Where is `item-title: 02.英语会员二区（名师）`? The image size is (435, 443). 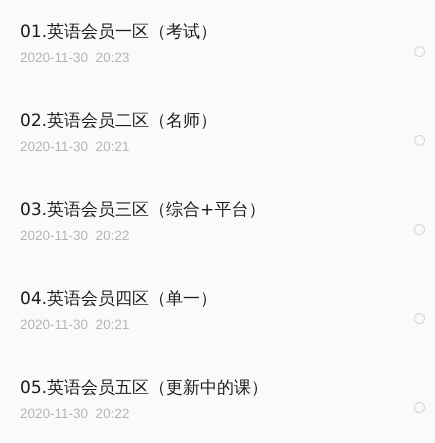
item-title: 02.英语会员二区（名师） is located at coordinates (119, 121).